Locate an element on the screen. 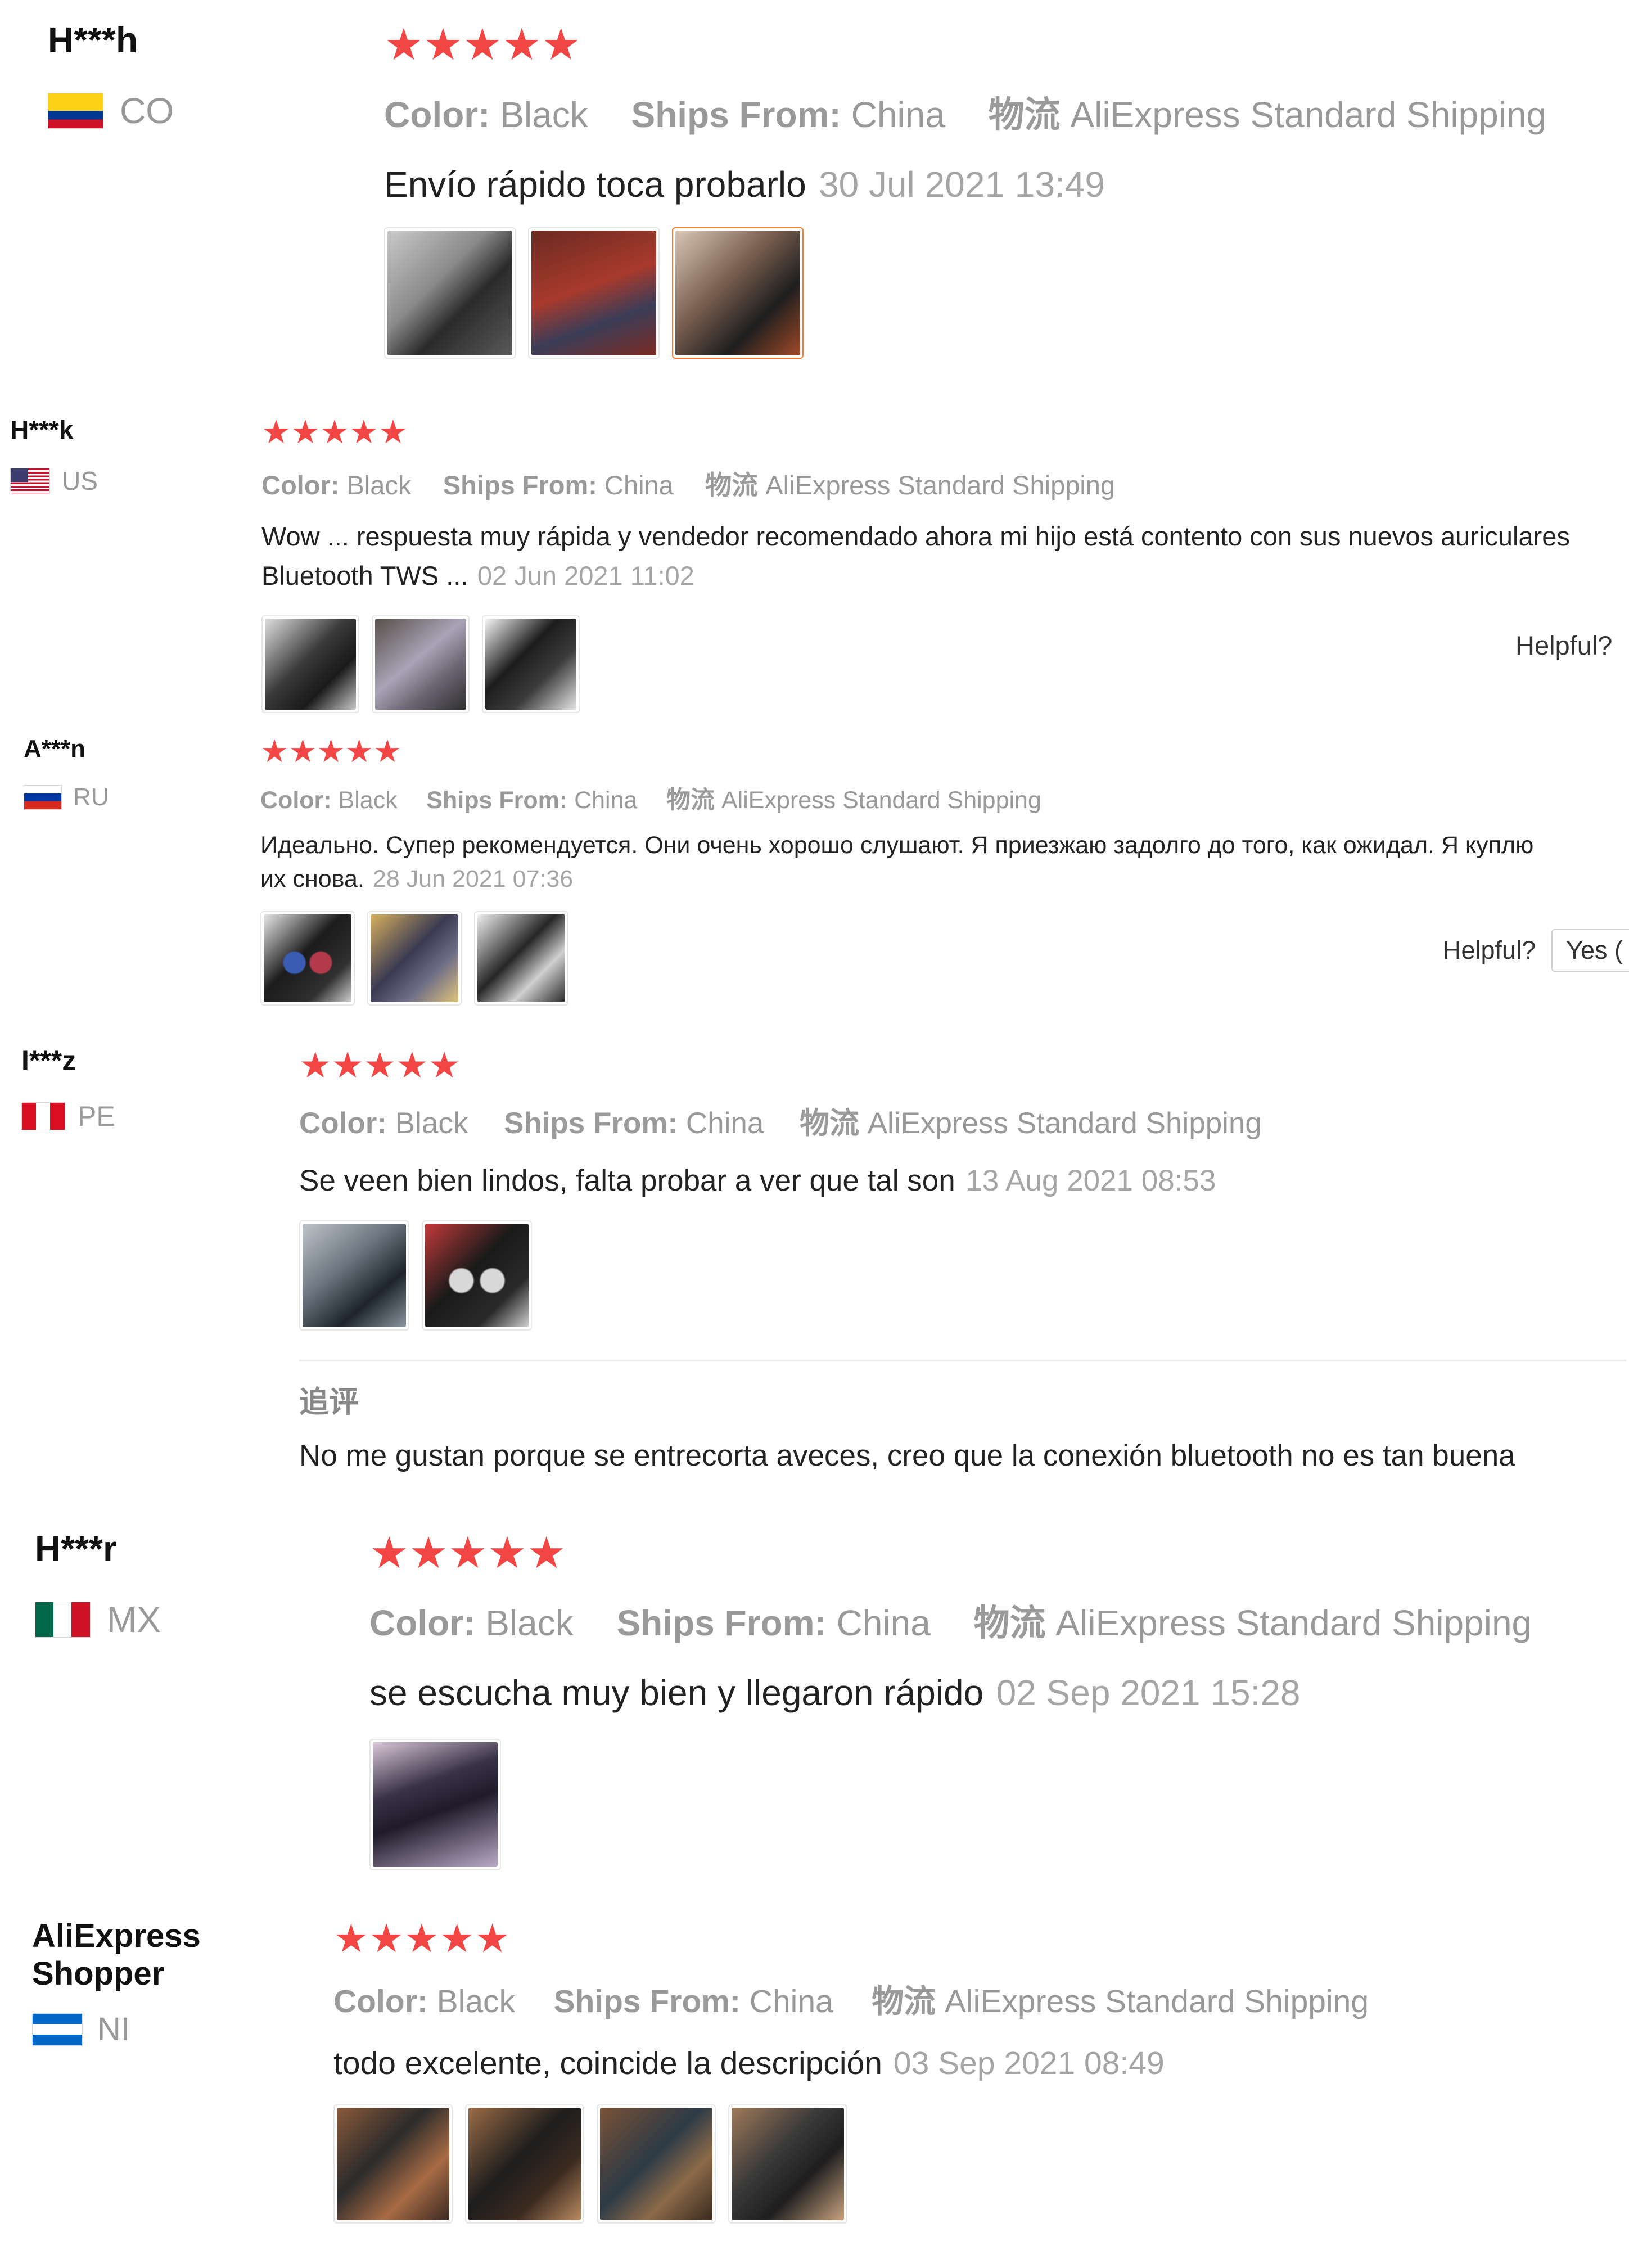 The width and height of the screenshot is (1629, 2268). review-date: 30 Jul 2021 13:49 is located at coordinates (962, 185).